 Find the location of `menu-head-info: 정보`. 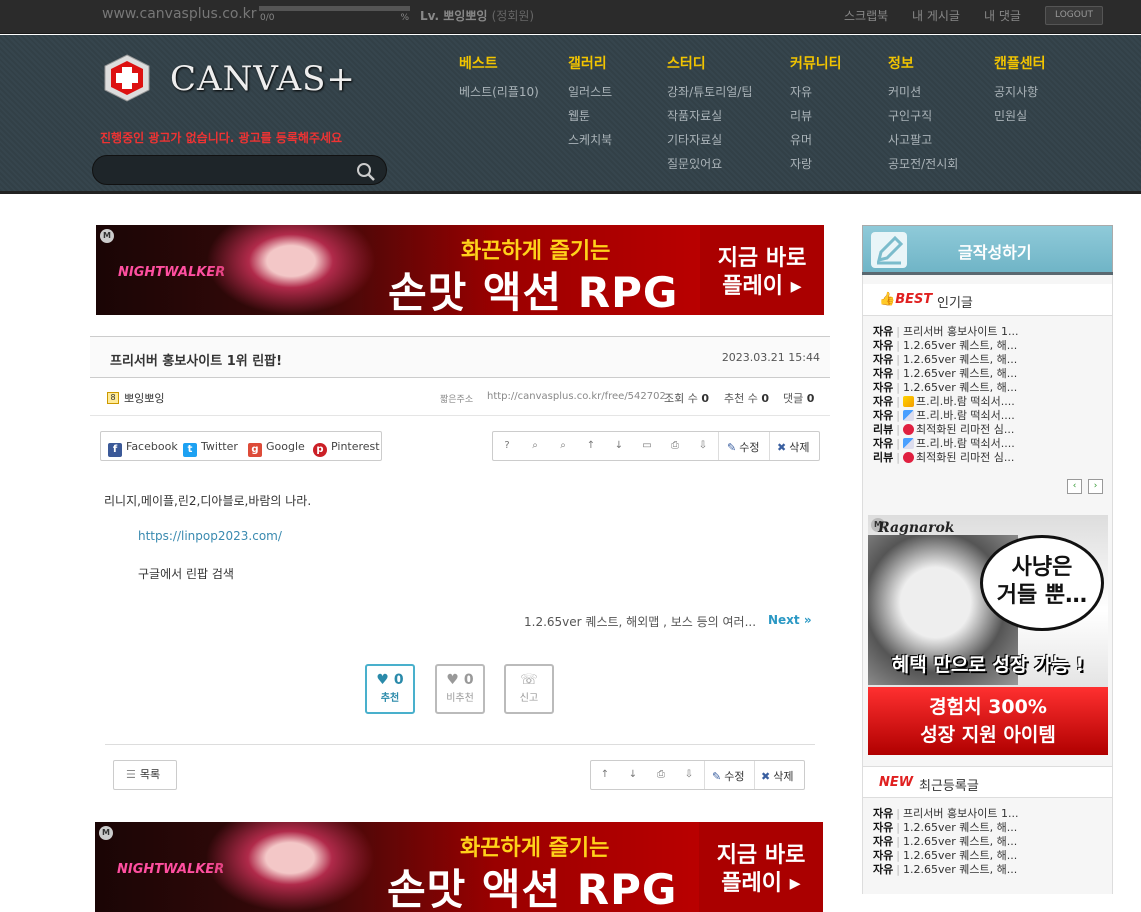

menu-head-info: 정보 is located at coordinates (923, 62).